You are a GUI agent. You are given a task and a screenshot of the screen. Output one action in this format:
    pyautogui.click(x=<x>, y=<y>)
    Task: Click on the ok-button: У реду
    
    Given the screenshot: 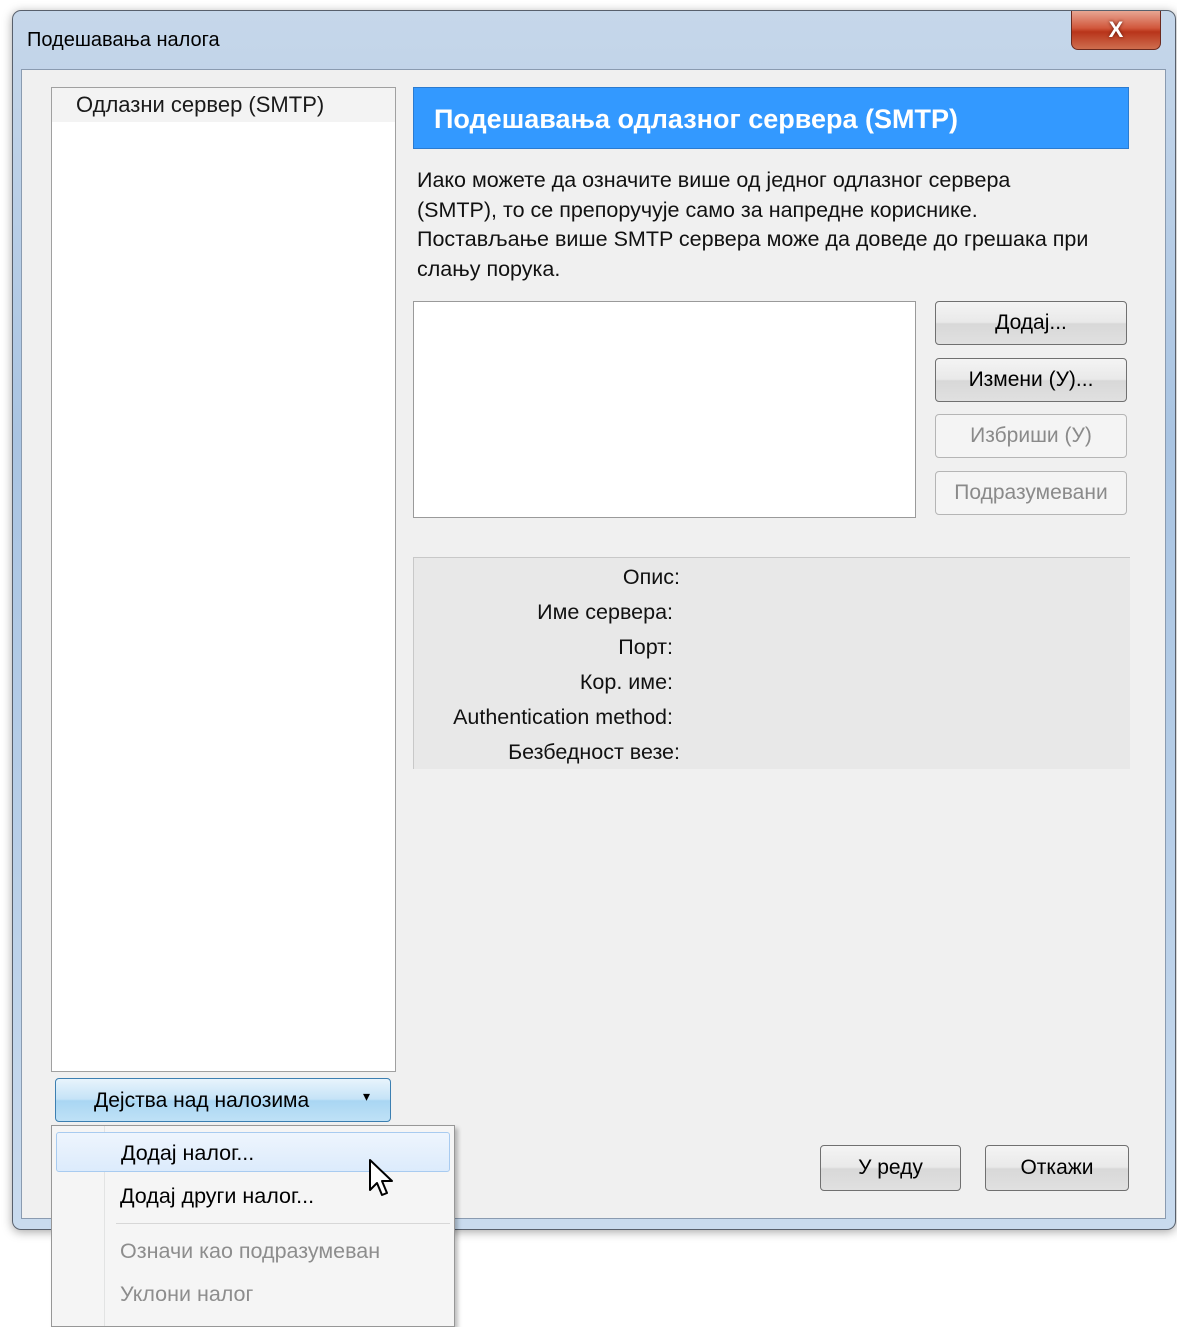 What is the action you would take?
    pyautogui.click(x=890, y=1168)
    